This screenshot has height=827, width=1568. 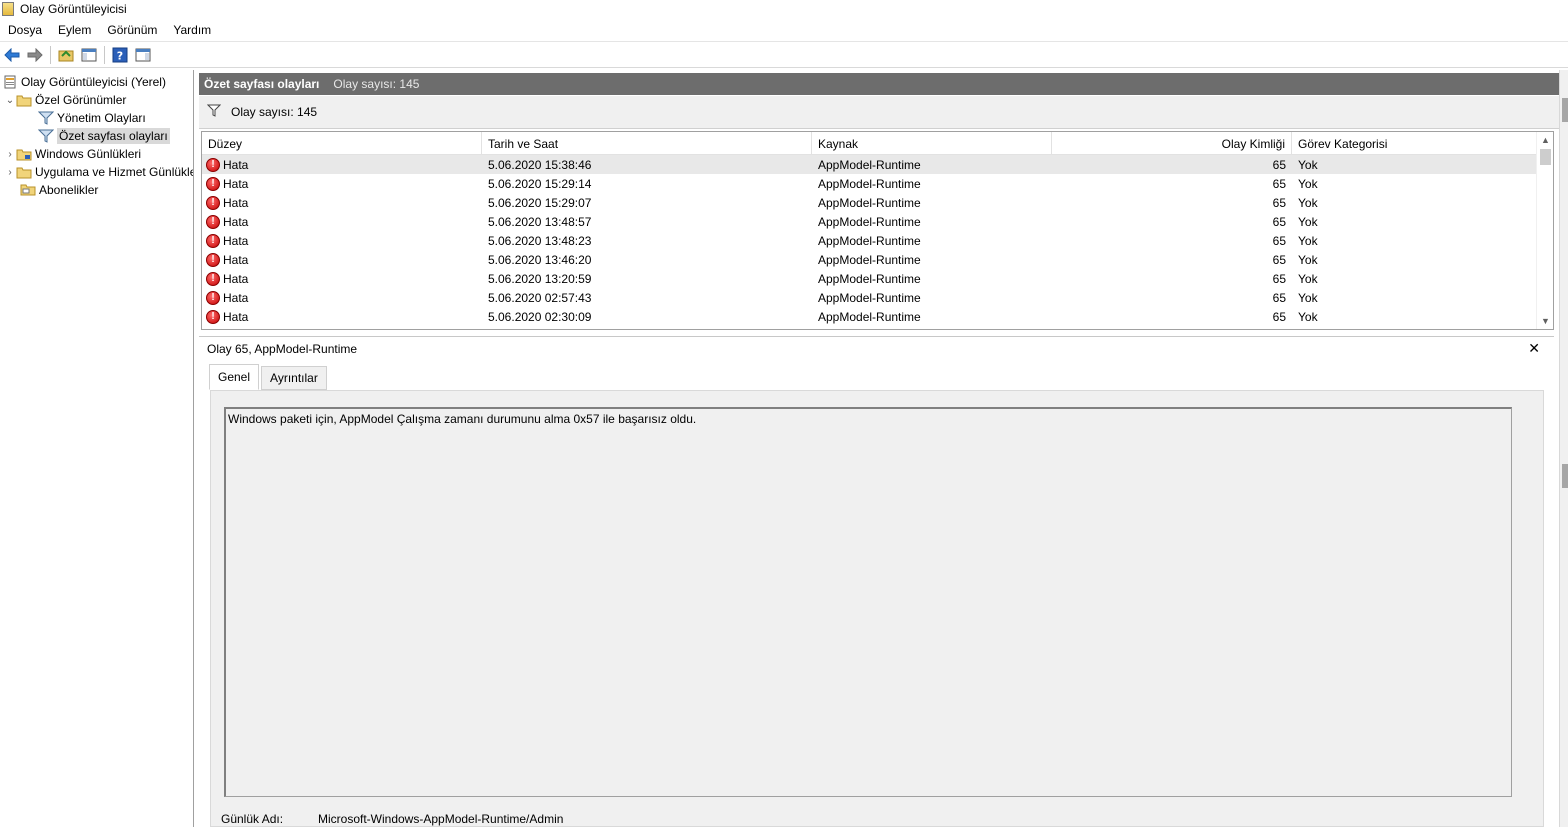 I want to click on help-icon: ?, so click(x=120, y=55).